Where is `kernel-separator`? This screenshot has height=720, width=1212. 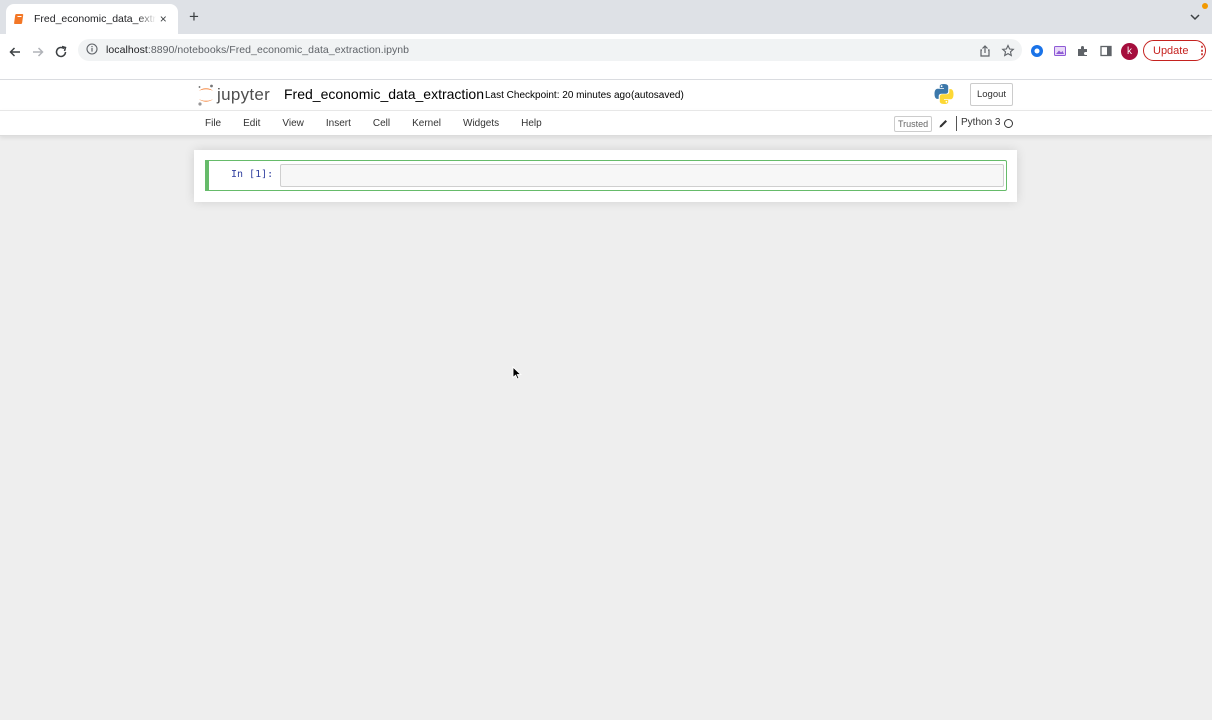
kernel-separator is located at coordinates (956, 123).